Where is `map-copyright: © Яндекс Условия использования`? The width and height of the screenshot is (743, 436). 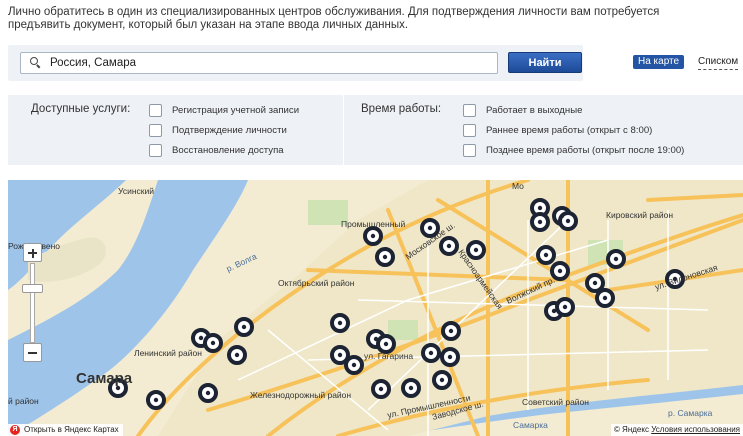 map-copyright: © Яндекс Условия использования is located at coordinates (676, 430).